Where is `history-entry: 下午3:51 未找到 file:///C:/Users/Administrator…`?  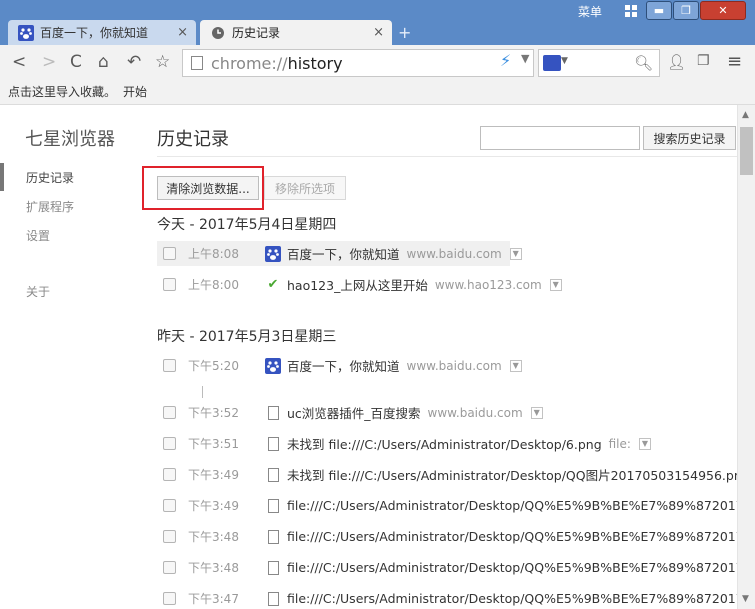 history-entry: 下午3:51 未找到 file:///C:/Users/Administrator… is located at coordinates (404, 443).